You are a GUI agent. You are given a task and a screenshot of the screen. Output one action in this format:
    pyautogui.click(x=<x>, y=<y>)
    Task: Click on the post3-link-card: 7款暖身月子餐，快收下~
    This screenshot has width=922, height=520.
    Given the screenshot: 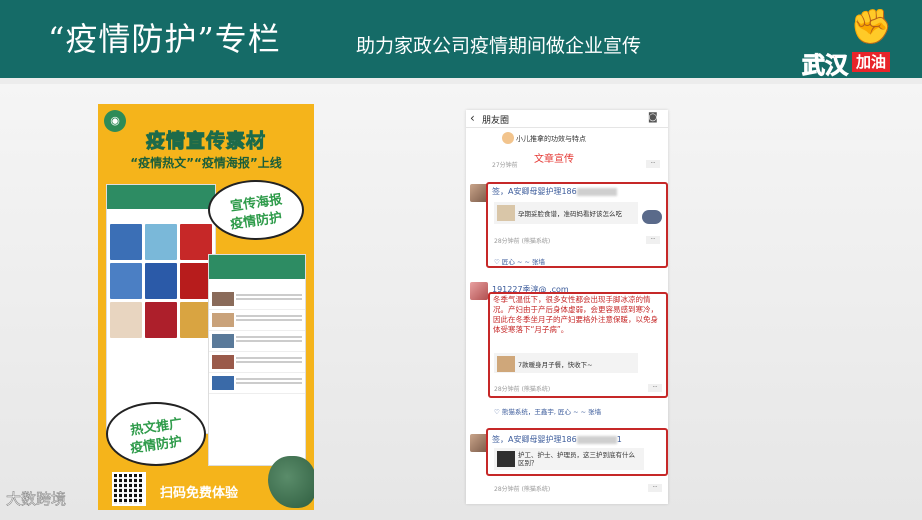 What is the action you would take?
    pyautogui.click(x=566, y=363)
    